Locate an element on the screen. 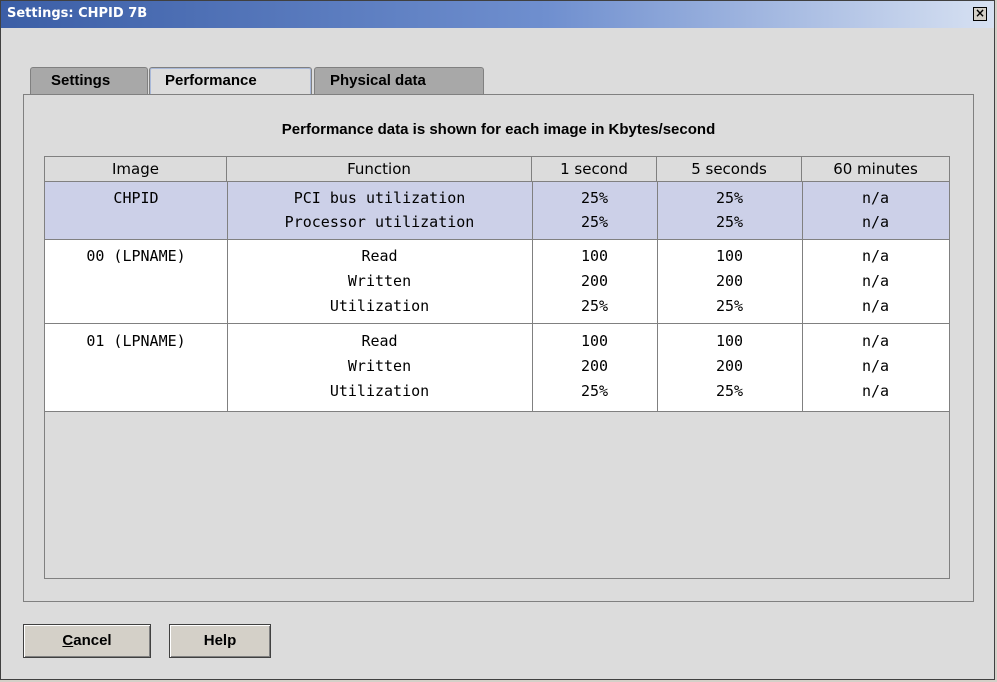  help-label: Help is located at coordinates (220, 640).